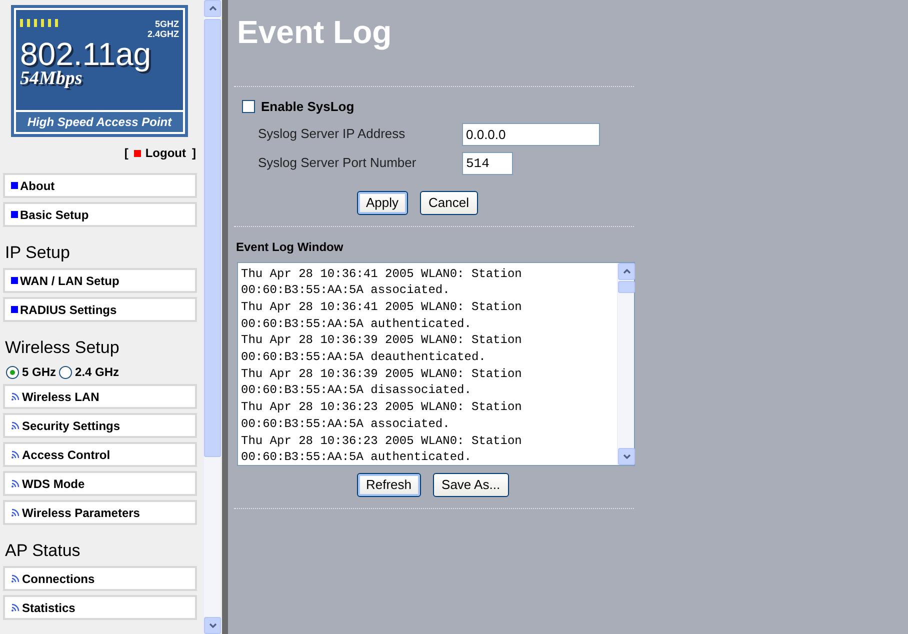 Image resolution: width=908 pixels, height=634 pixels. What do you see at coordinates (315, 32) in the screenshot?
I see `page-title: Event Log` at bounding box center [315, 32].